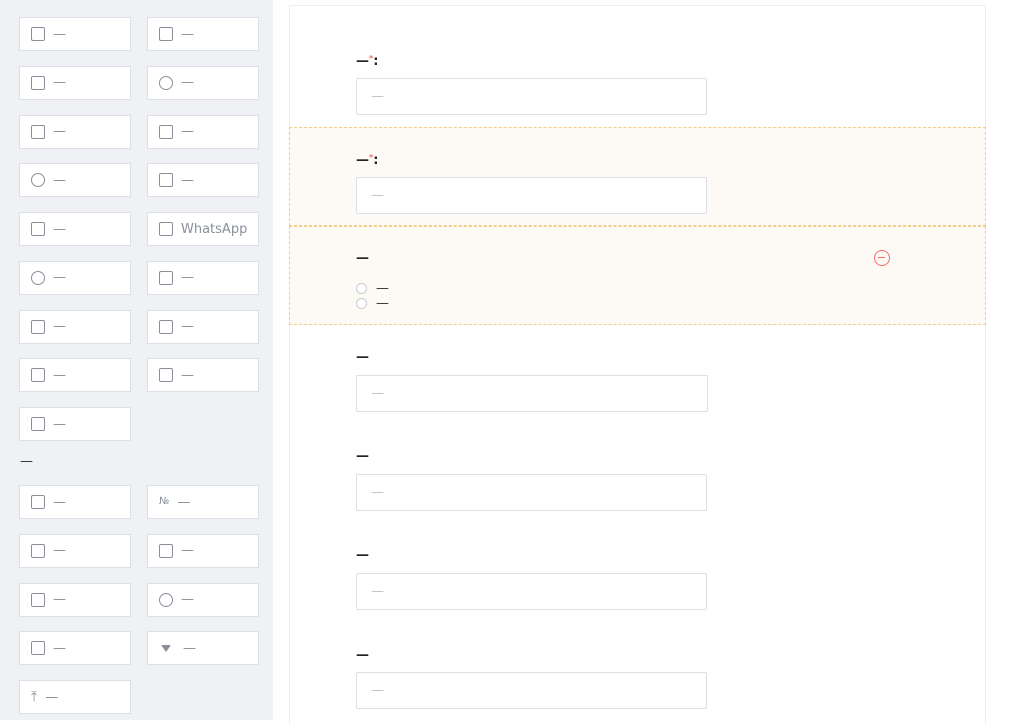  Describe the element at coordinates (38, 34) in the screenshot. I see `user-icon` at that location.